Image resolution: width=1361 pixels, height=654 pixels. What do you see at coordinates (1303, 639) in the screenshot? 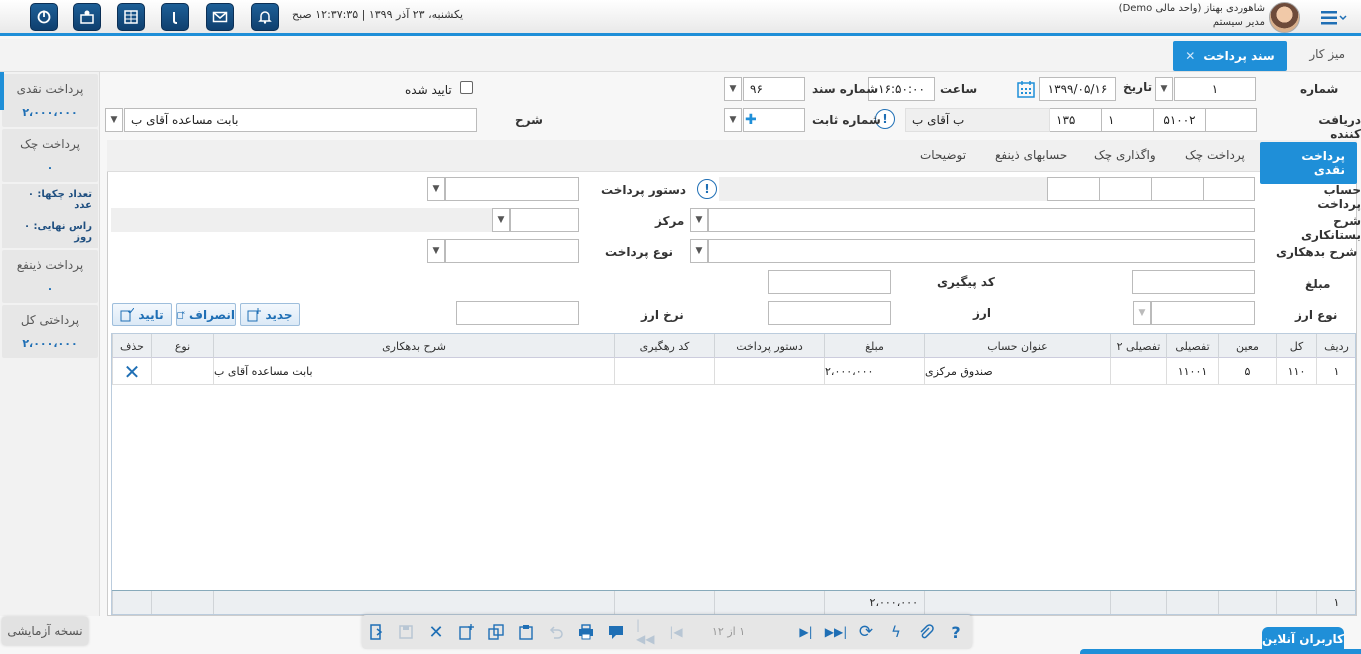
I see `online-users-tab: کاربران آنلاین` at bounding box center [1303, 639].